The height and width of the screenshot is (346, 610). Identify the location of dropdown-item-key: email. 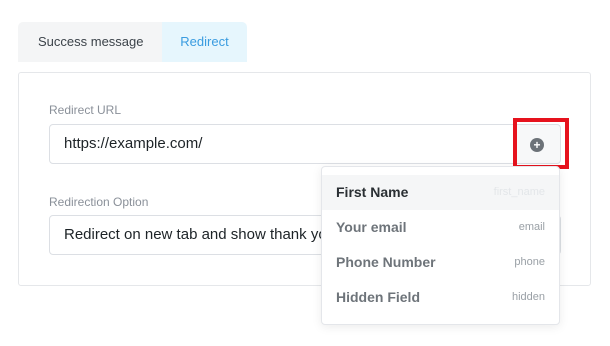
(531, 227).